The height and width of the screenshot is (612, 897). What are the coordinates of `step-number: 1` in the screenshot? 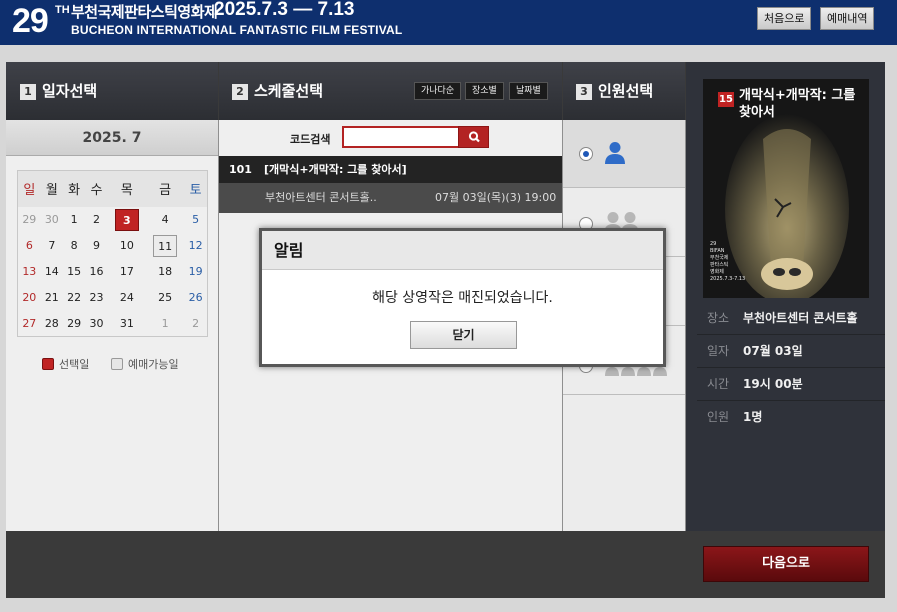 It's located at (28, 92).